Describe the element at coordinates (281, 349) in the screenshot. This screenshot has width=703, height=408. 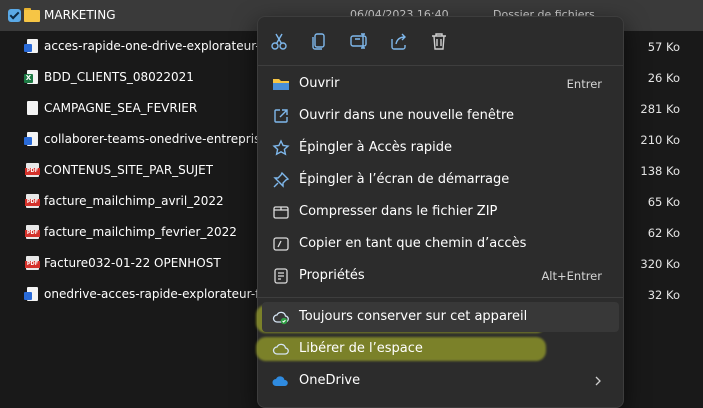
I see `cloud-icon` at that location.